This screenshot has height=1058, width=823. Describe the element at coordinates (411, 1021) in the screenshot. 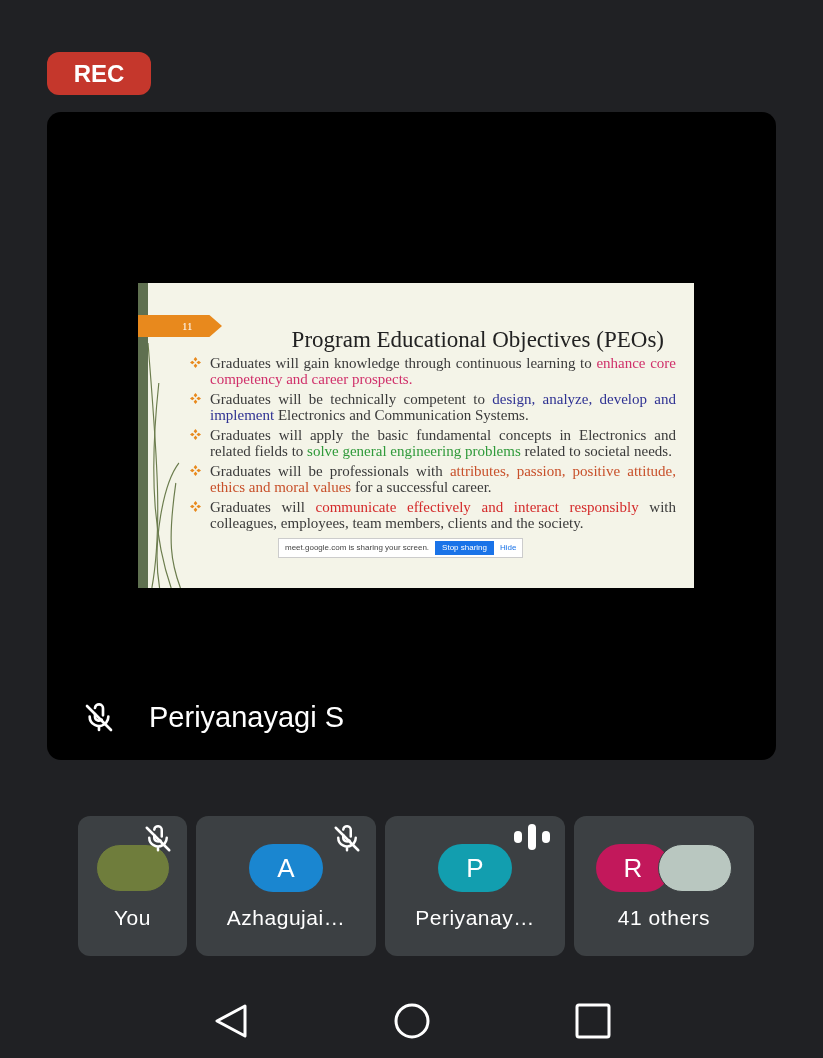

I see `home-icon` at that location.